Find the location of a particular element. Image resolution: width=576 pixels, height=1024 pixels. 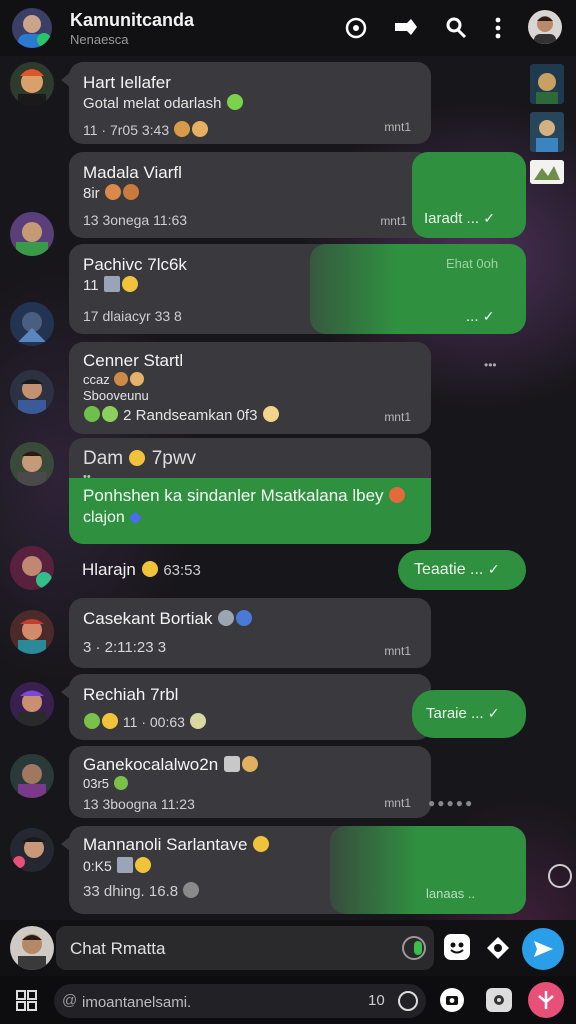

message-text: Gotal melat odarlash is located at coordinates (152, 103).